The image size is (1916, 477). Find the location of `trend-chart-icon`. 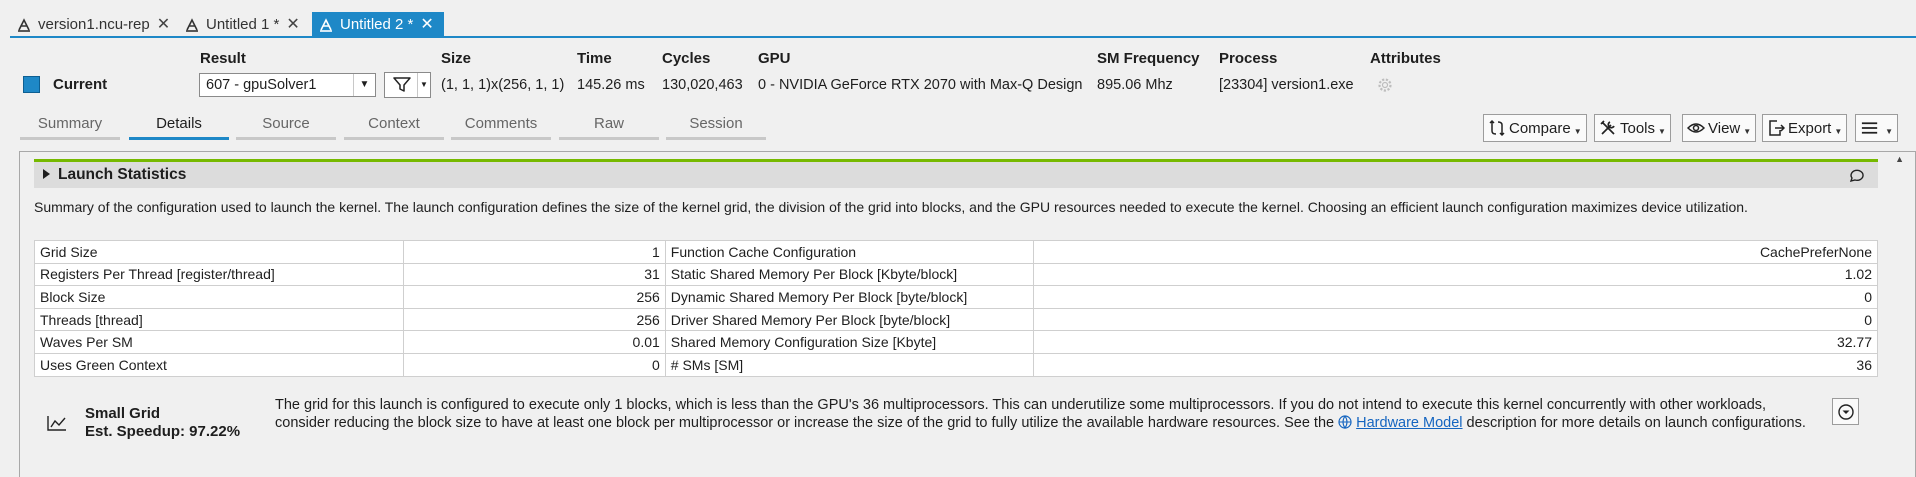

trend-chart-icon is located at coordinates (56, 423).